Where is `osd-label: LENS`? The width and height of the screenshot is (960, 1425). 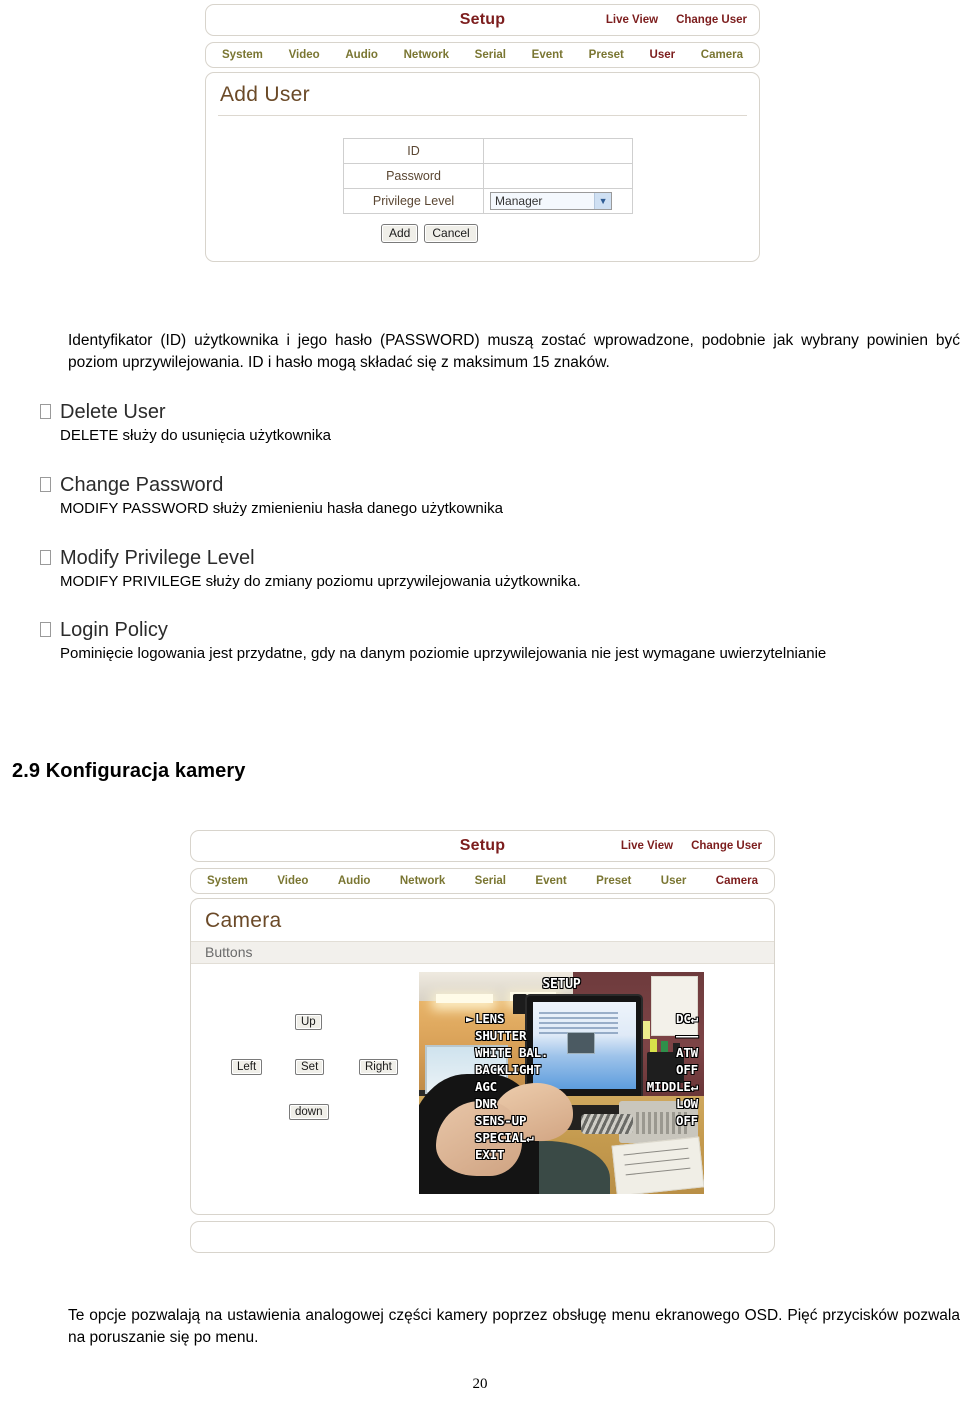
osd-label: LENS is located at coordinates (490, 1018).